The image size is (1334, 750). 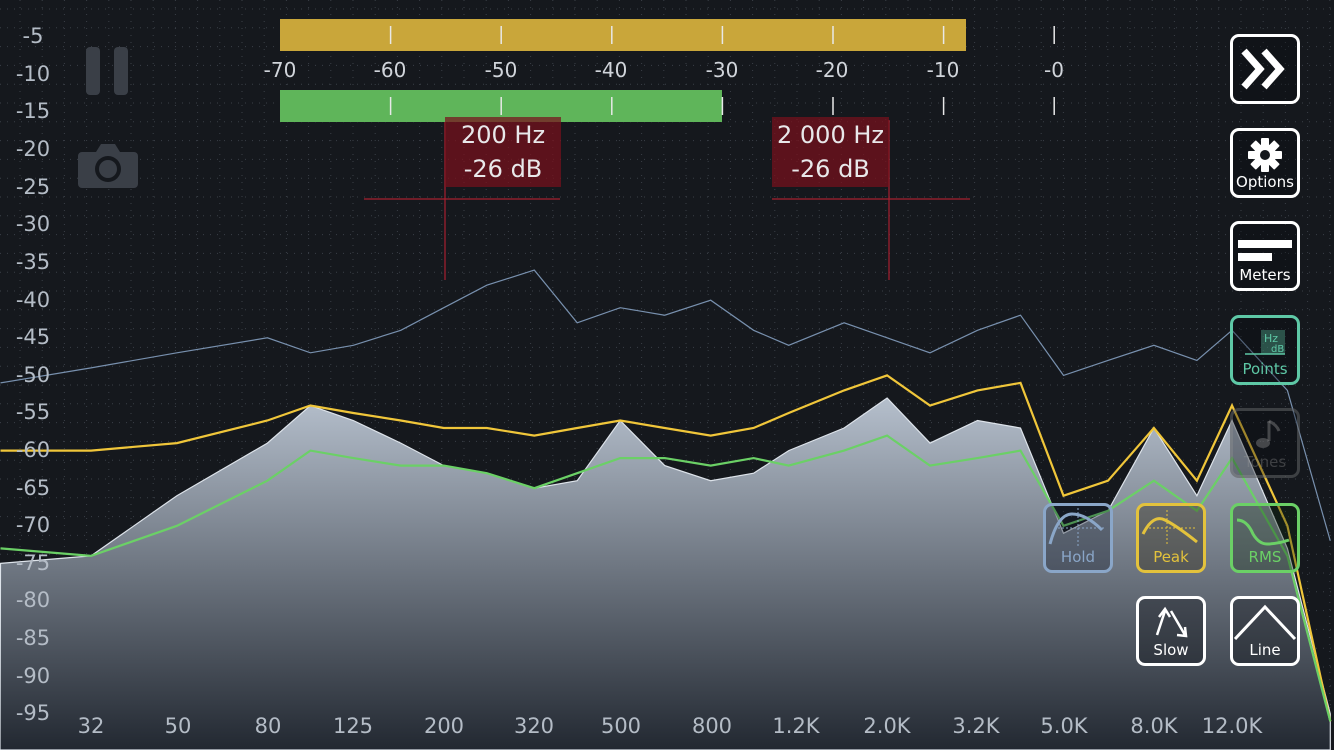 What do you see at coordinates (503, 135) in the screenshot?
I see `marker-frequency: 200 Hz` at bounding box center [503, 135].